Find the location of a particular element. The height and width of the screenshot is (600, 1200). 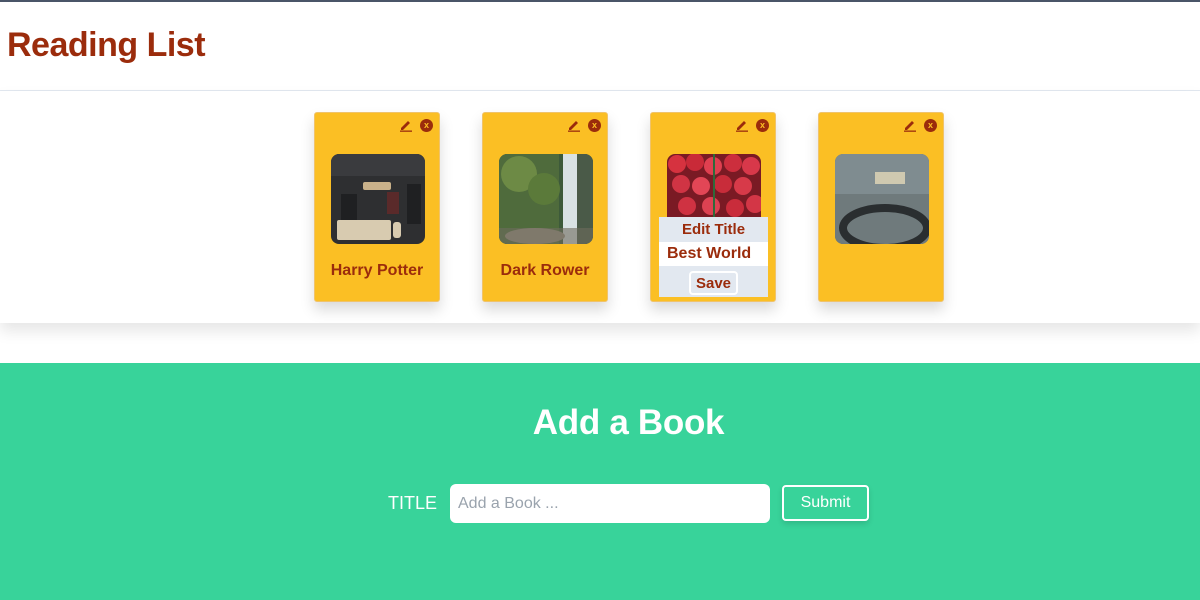

book-card: x Edit Title Save is located at coordinates (713, 207).